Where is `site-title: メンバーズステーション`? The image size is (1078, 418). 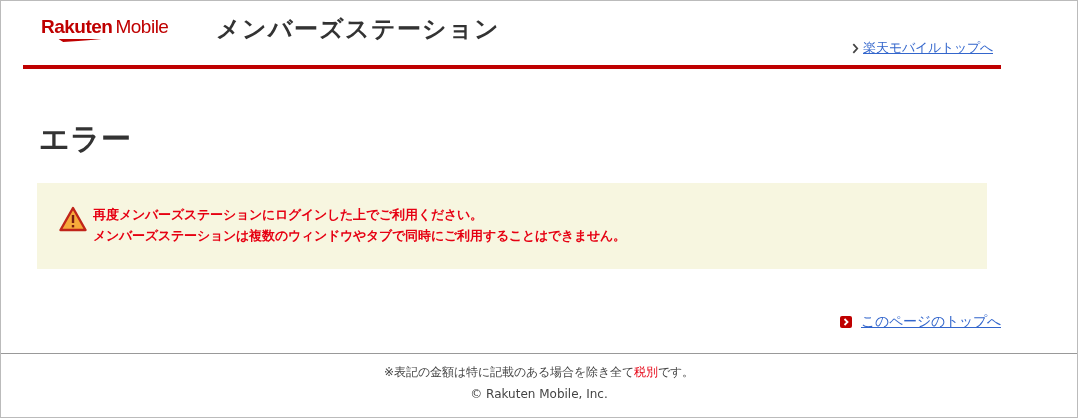 site-title: メンバーズステーション is located at coordinates (358, 29).